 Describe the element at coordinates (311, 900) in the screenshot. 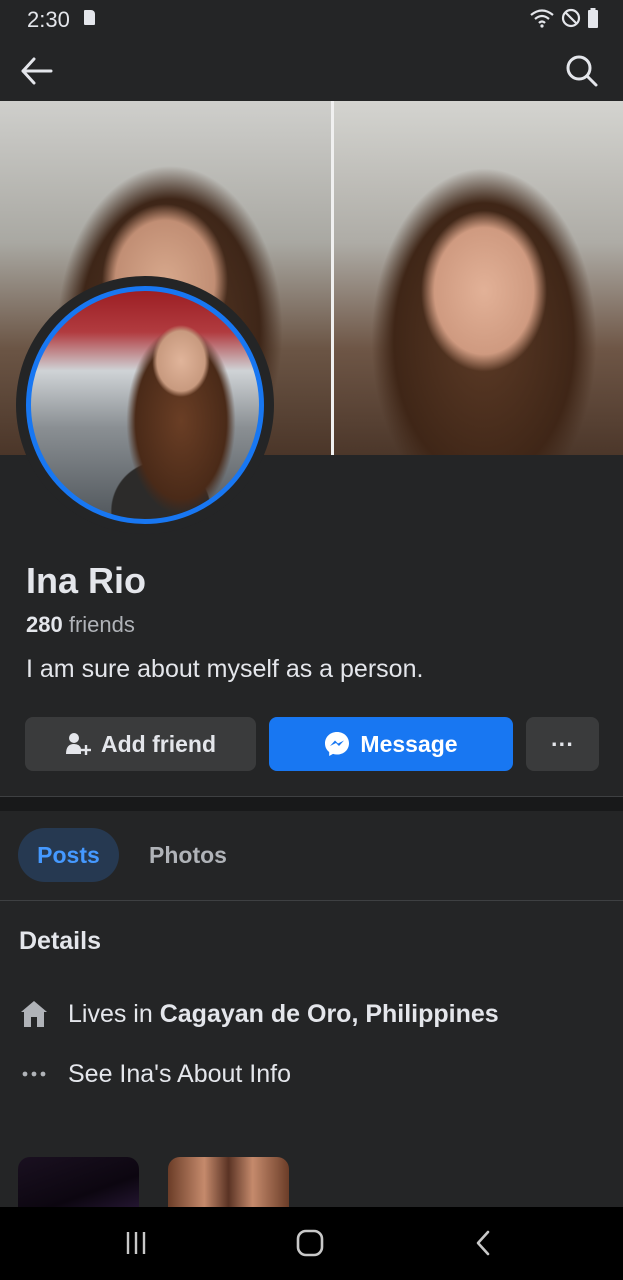

I see `tabs-divider` at that location.